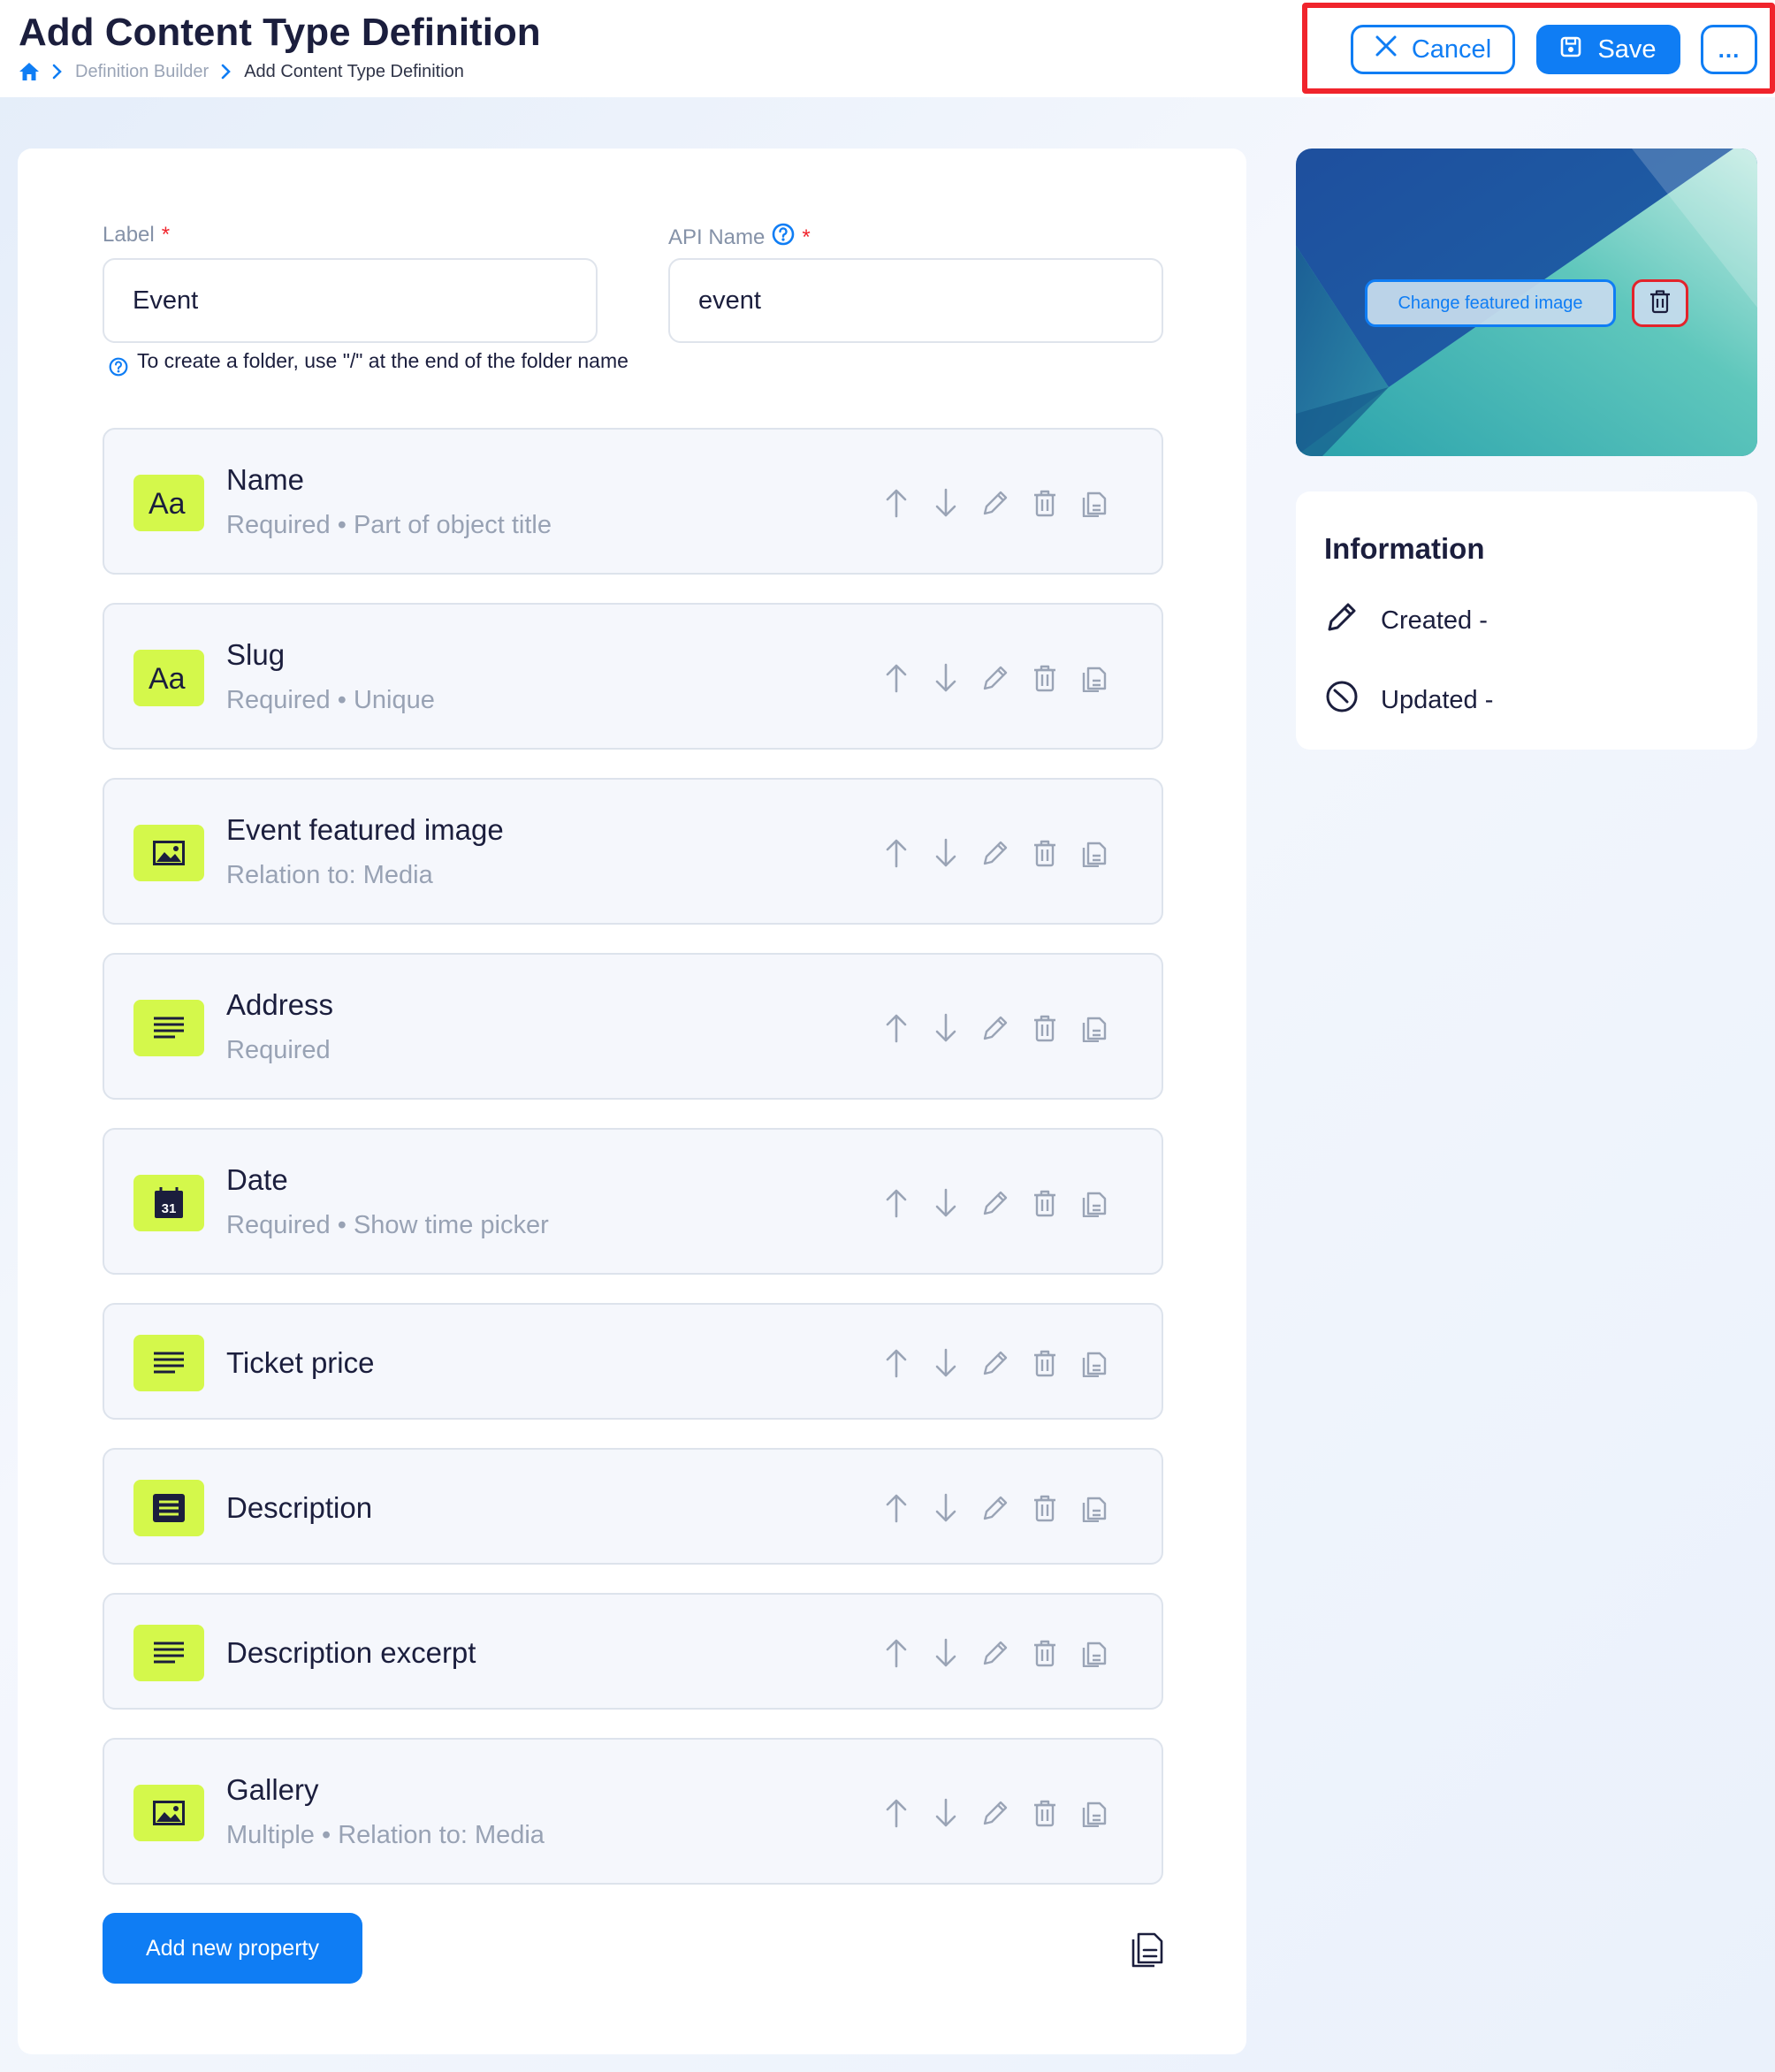 This screenshot has width=1775, height=2072. What do you see at coordinates (168, 1508) in the screenshot?
I see `rich-text-icon` at bounding box center [168, 1508].